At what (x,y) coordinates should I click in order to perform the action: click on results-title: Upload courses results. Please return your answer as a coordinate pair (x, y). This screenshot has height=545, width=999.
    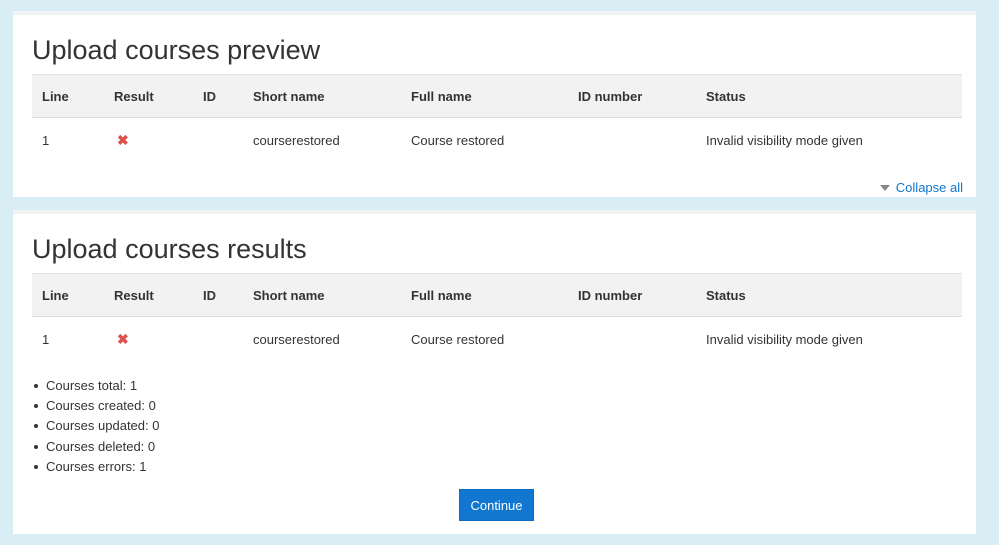
    Looking at the image, I should click on (169, 249).